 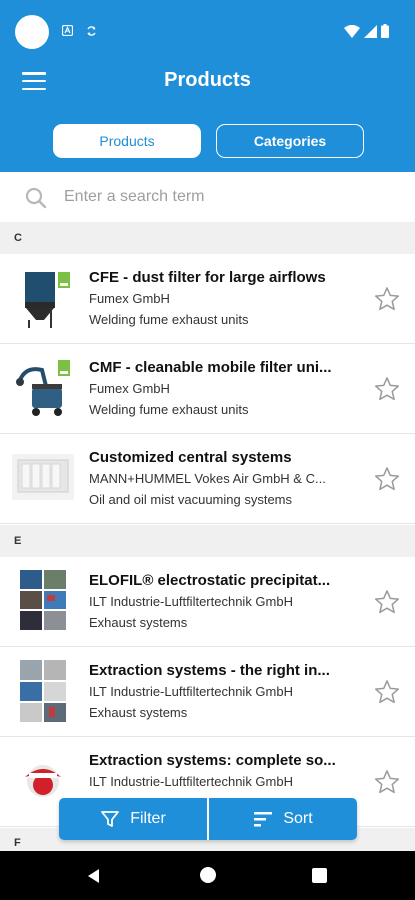 I want to click on search-icon, so click(x=36, y=198).